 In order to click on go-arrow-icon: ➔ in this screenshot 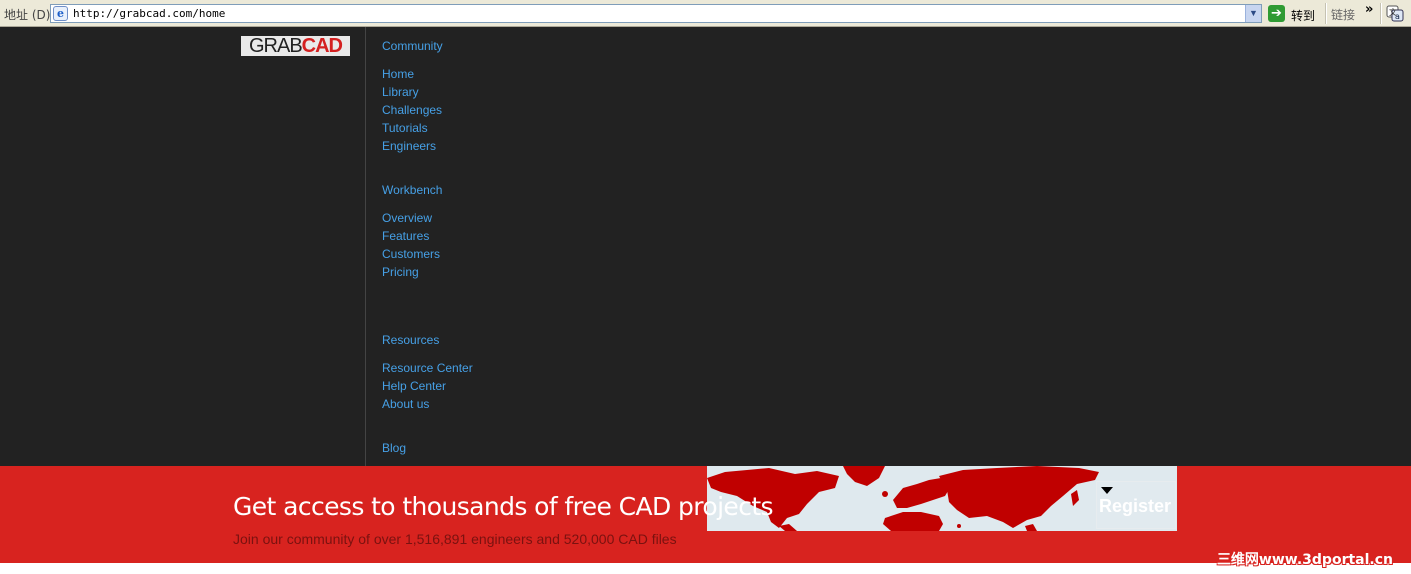, I will do `click(1276, 13)`.